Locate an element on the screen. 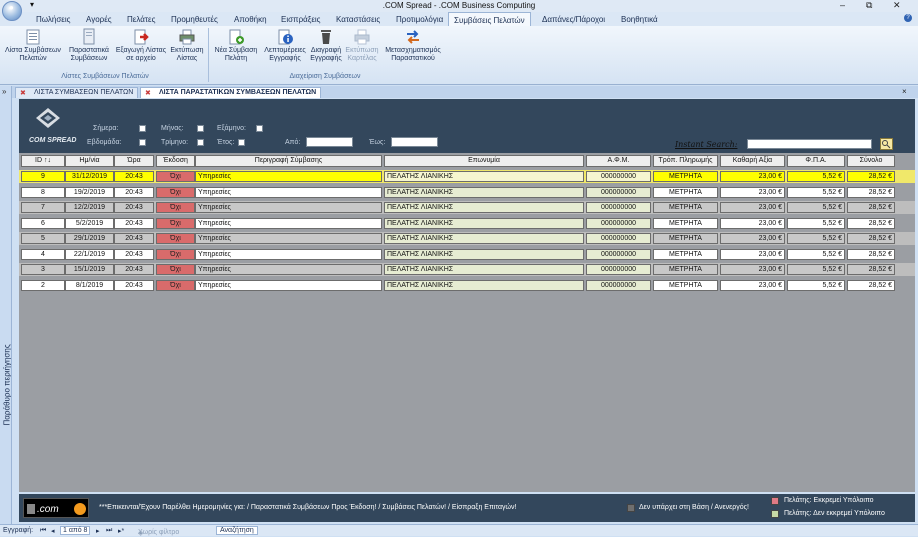  year-checkbox is located at coordinates (241, 142).